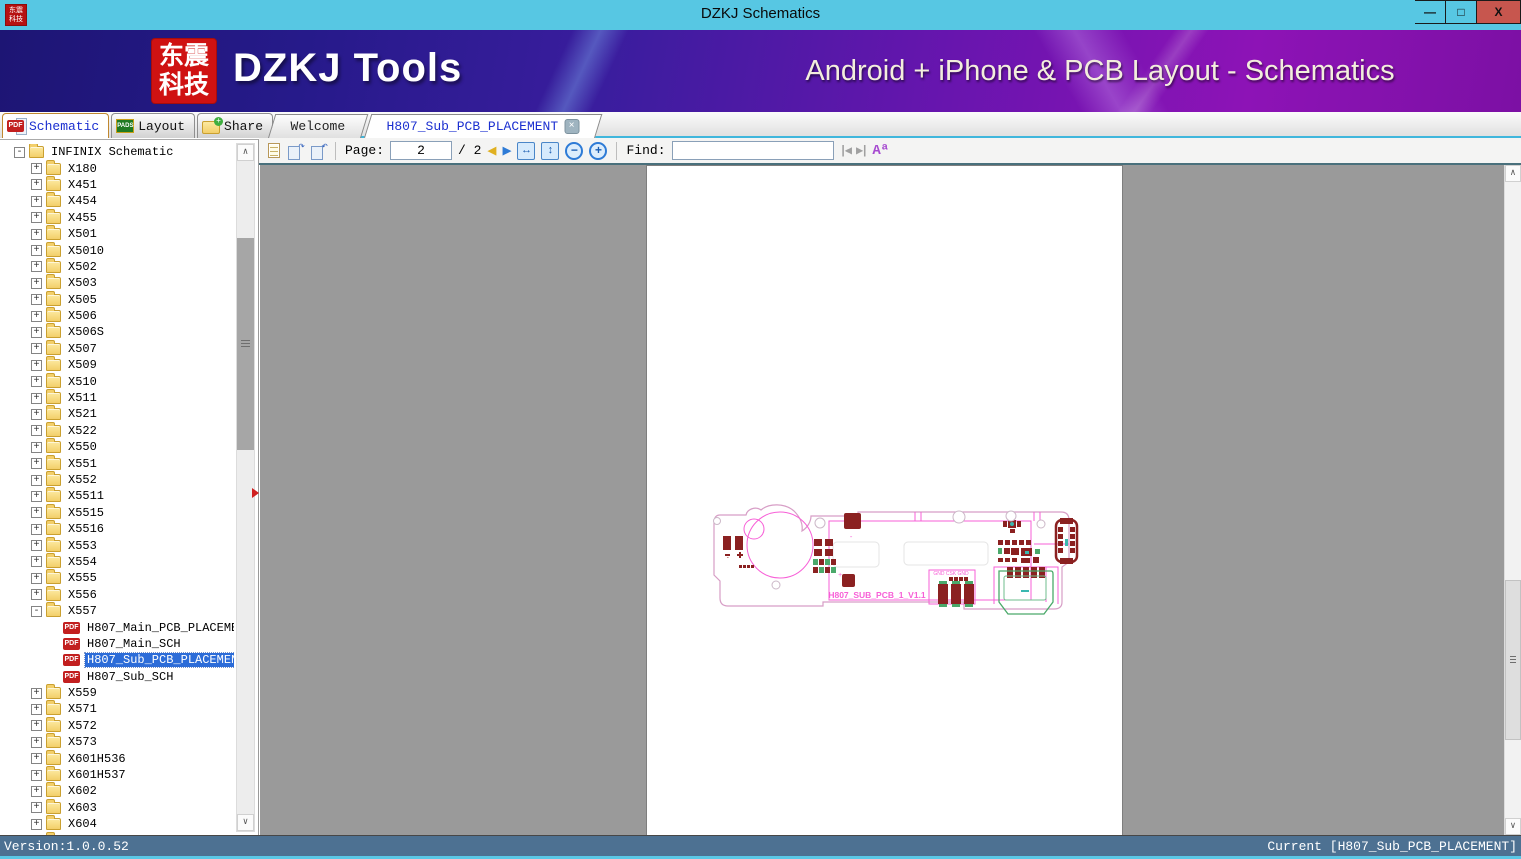  I want to click on tree-item: X556, so click(117, 594).